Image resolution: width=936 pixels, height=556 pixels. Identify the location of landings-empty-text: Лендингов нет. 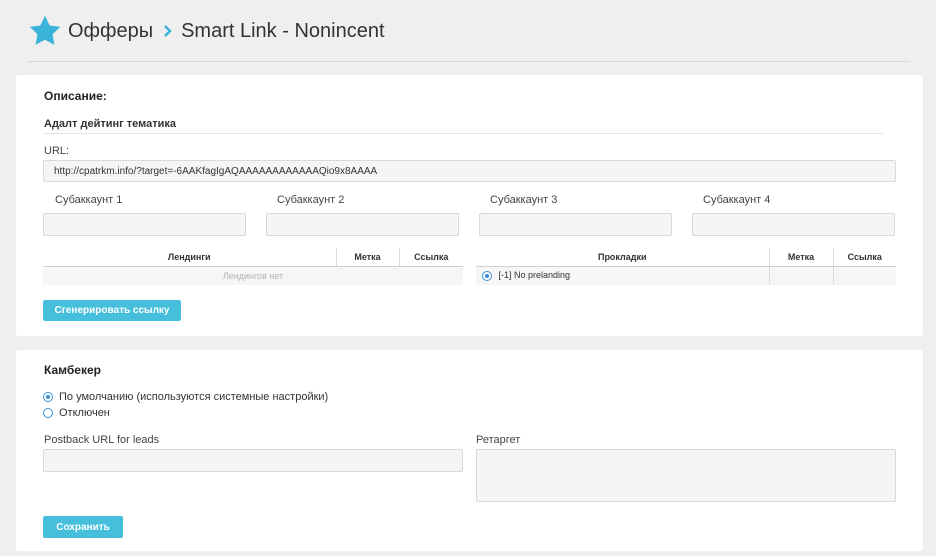
(253, 275).